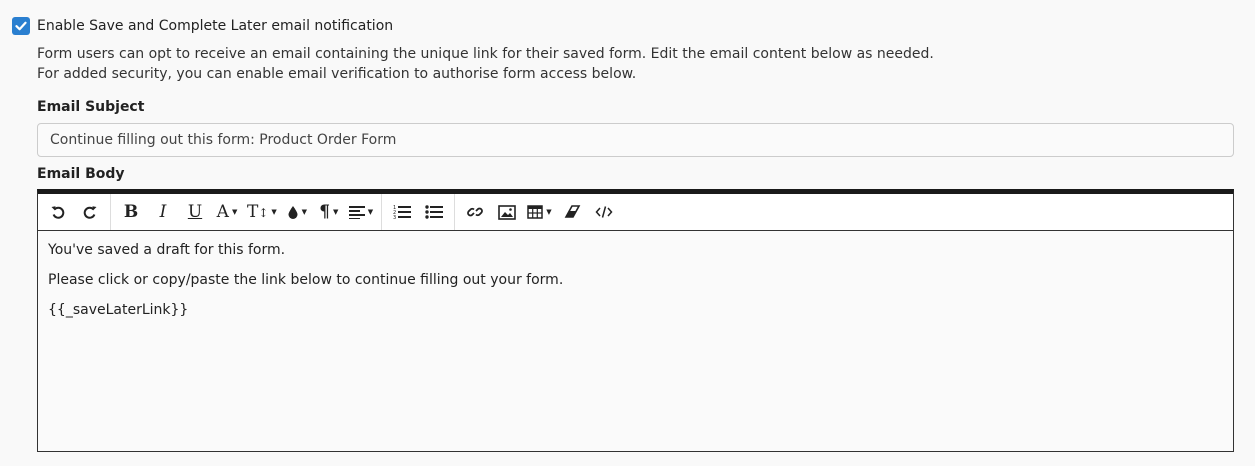  Describe the element at coordinates (635, 212) in the screenshot. I see `editor-toolbar: B I U A ▼ T↕ ▼ ▼ ¶ ▼ ▼ 1 2 3 ▼` at that location.